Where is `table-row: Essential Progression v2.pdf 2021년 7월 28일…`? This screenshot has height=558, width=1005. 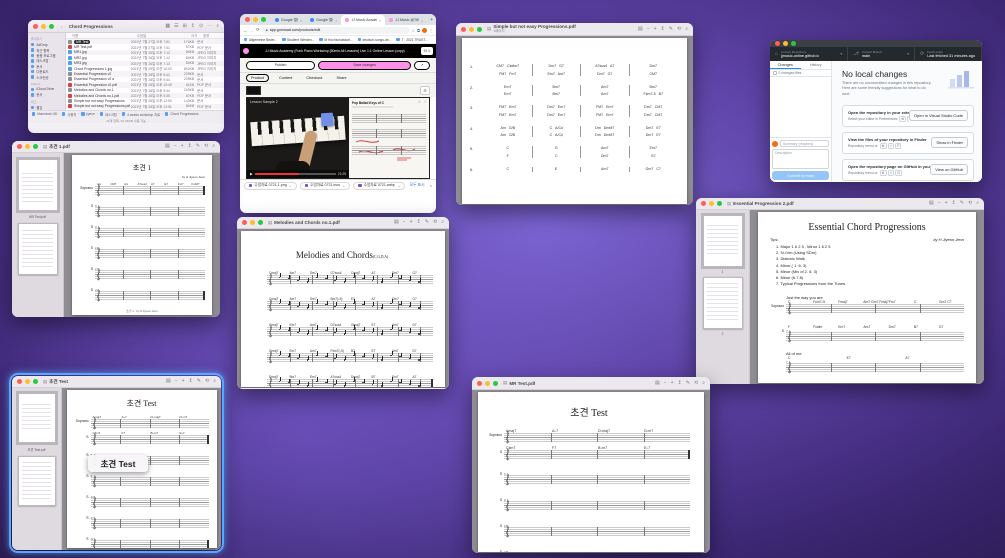 table-row: Essential Progression v2.pdf 2021년 7월 28일… is located at coordinates (145, 85).